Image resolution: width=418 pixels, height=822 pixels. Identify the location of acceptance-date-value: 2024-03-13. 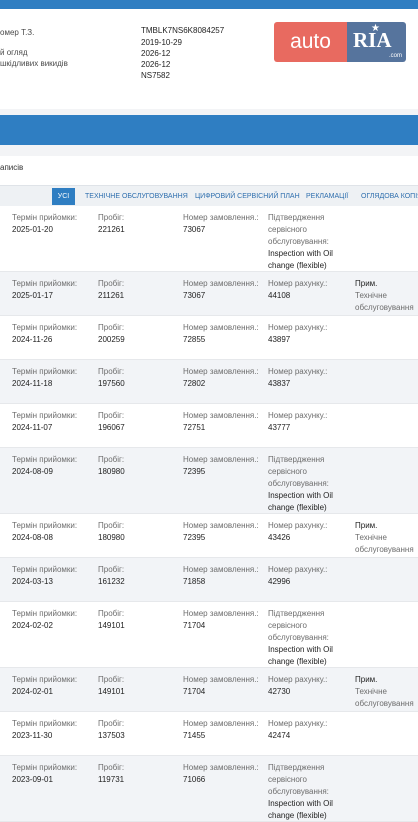
(32, 581).